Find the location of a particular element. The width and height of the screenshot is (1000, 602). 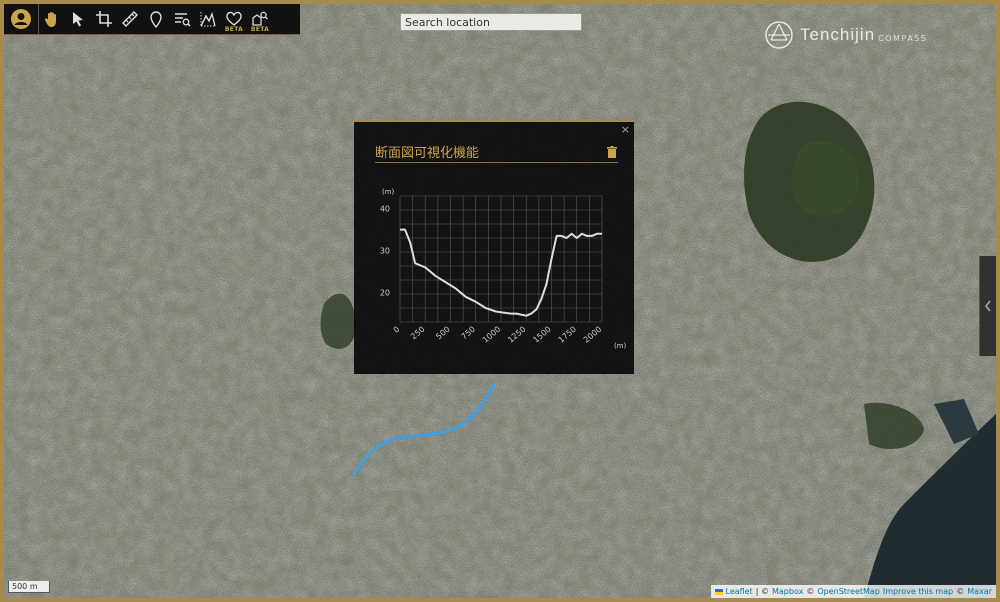

layer-search-icon is located at coordinates (183, 20).